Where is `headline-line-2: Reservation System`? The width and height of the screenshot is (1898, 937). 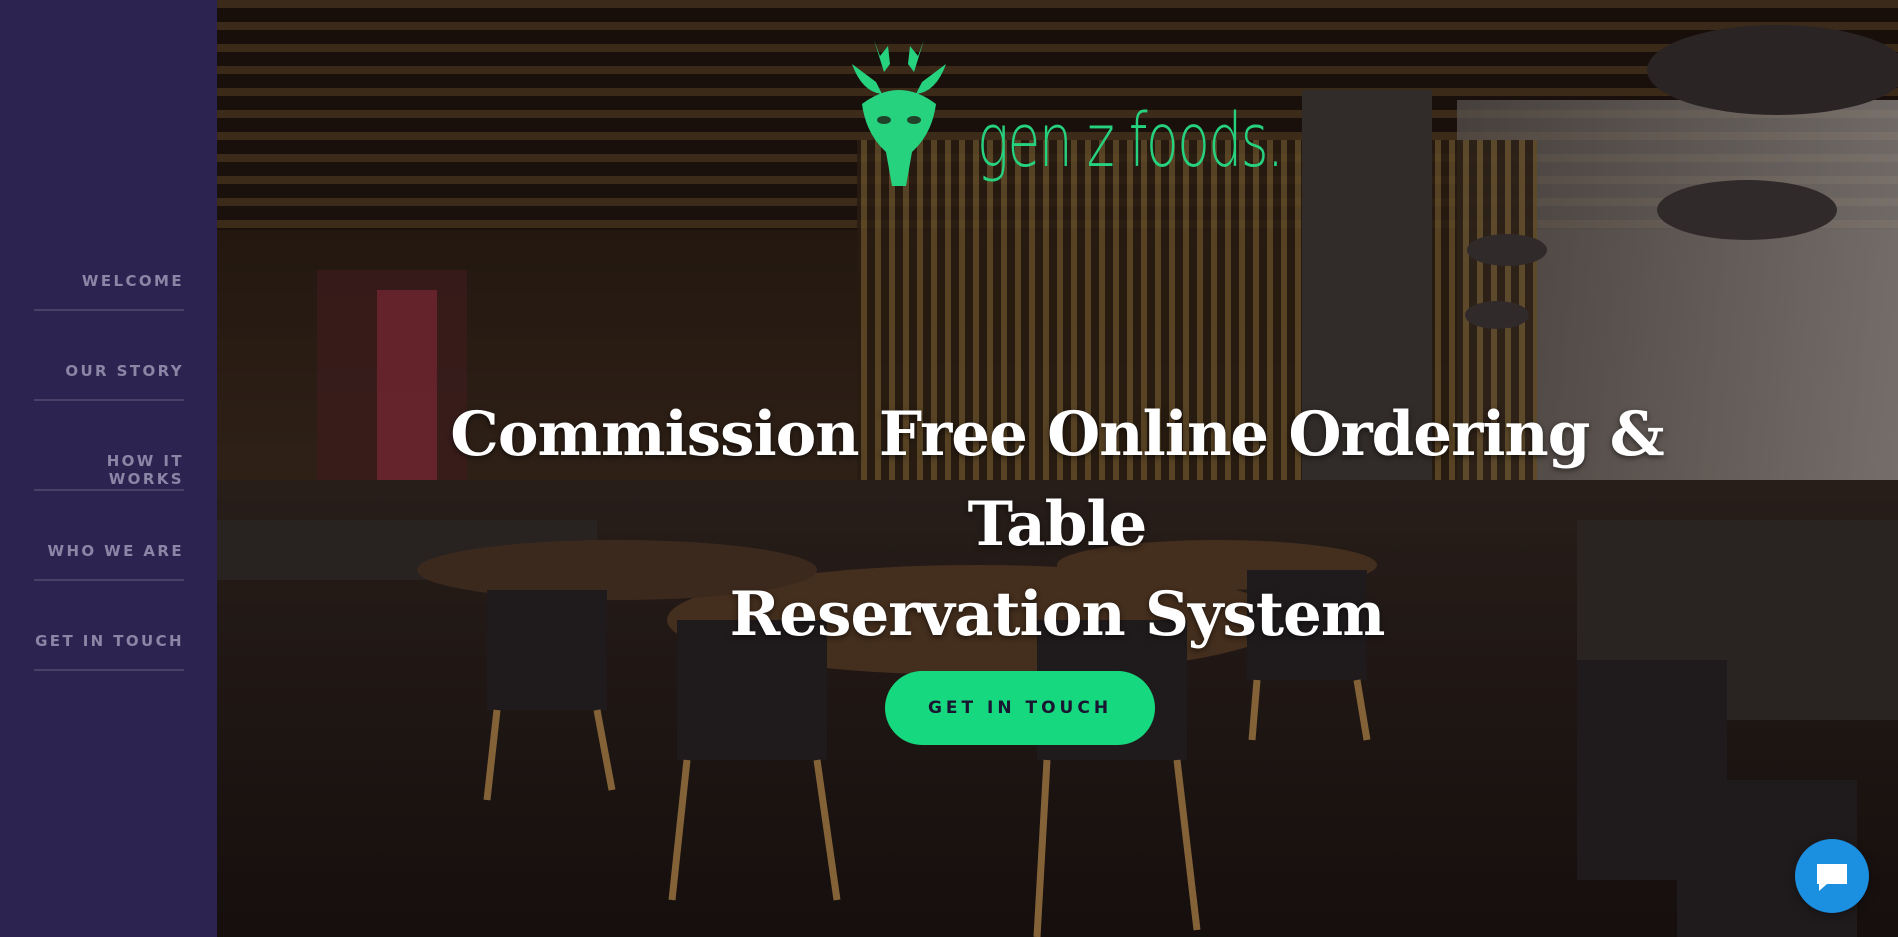
headline-line-2: Reservation System is located at coordinates (1057, 614).